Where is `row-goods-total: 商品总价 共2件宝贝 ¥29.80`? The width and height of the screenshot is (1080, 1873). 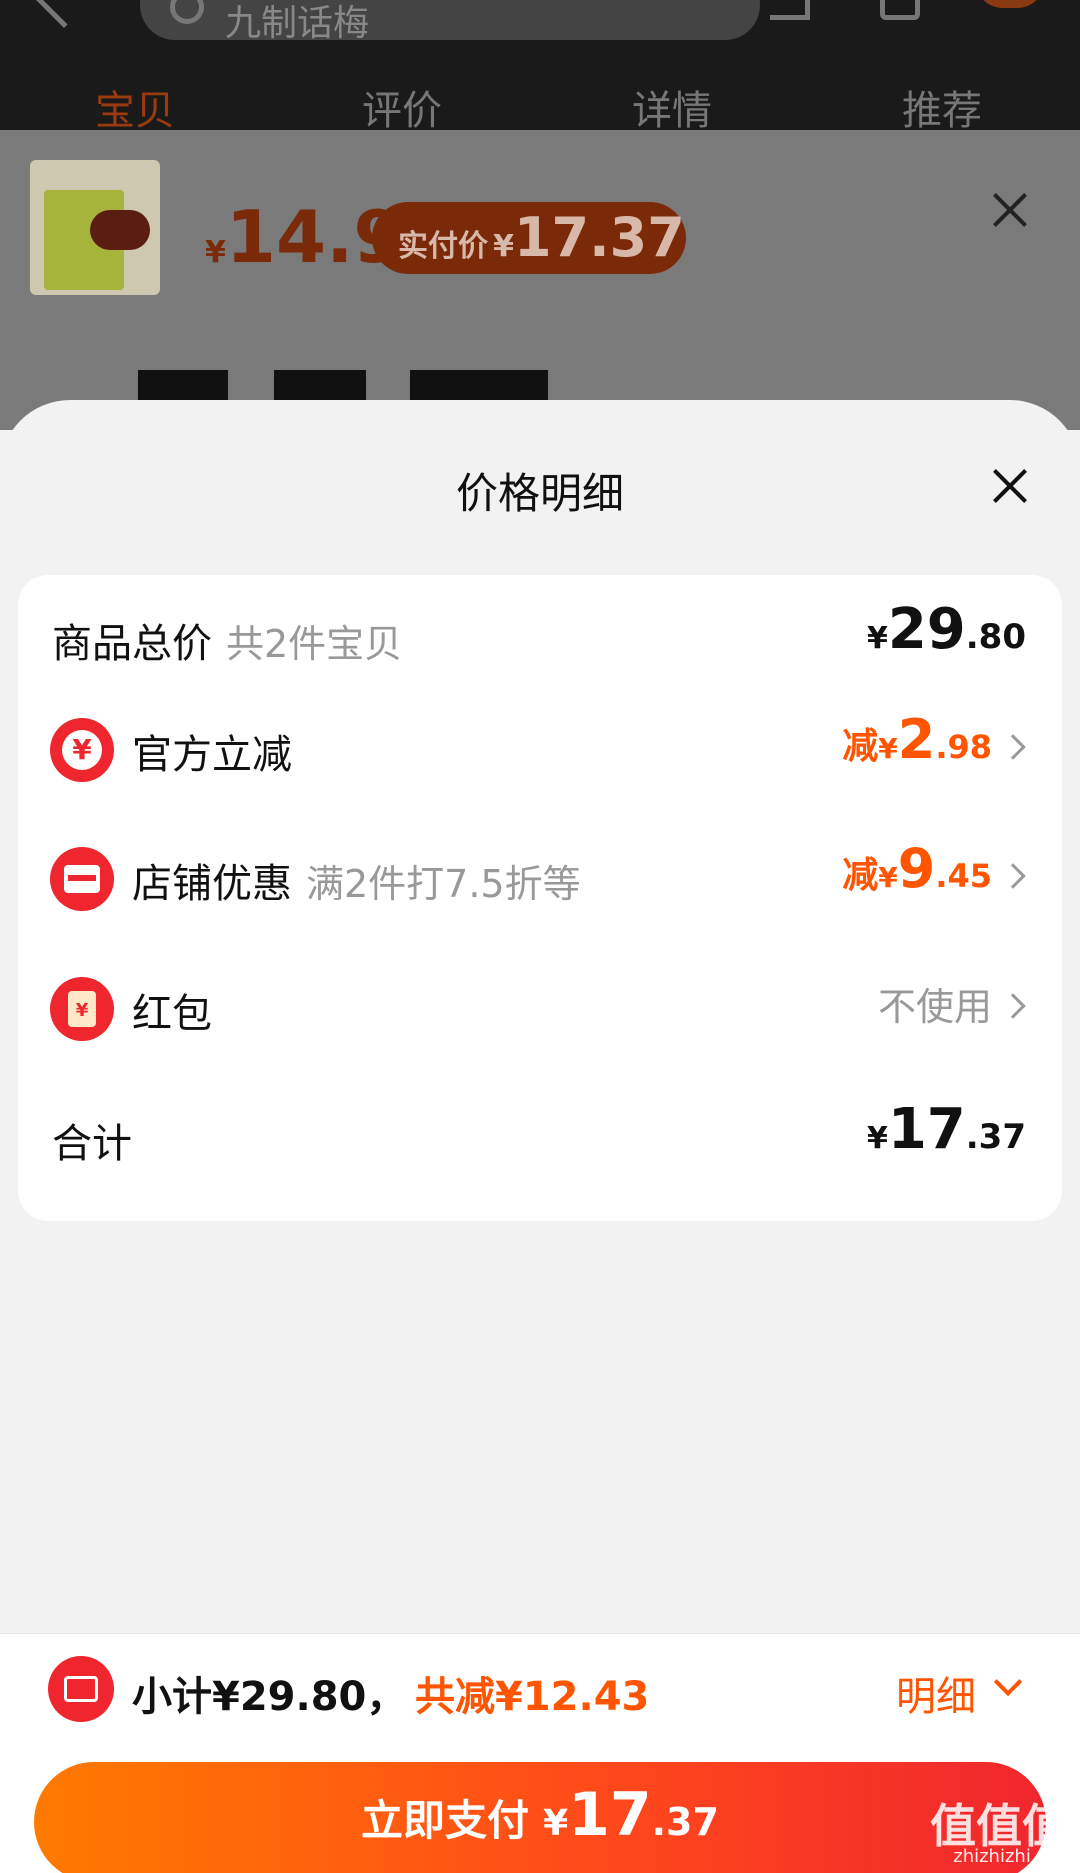
row-goods-total: 商品总价 共2件宝贝 ¥29.80 is located at coordinates (540, 635).